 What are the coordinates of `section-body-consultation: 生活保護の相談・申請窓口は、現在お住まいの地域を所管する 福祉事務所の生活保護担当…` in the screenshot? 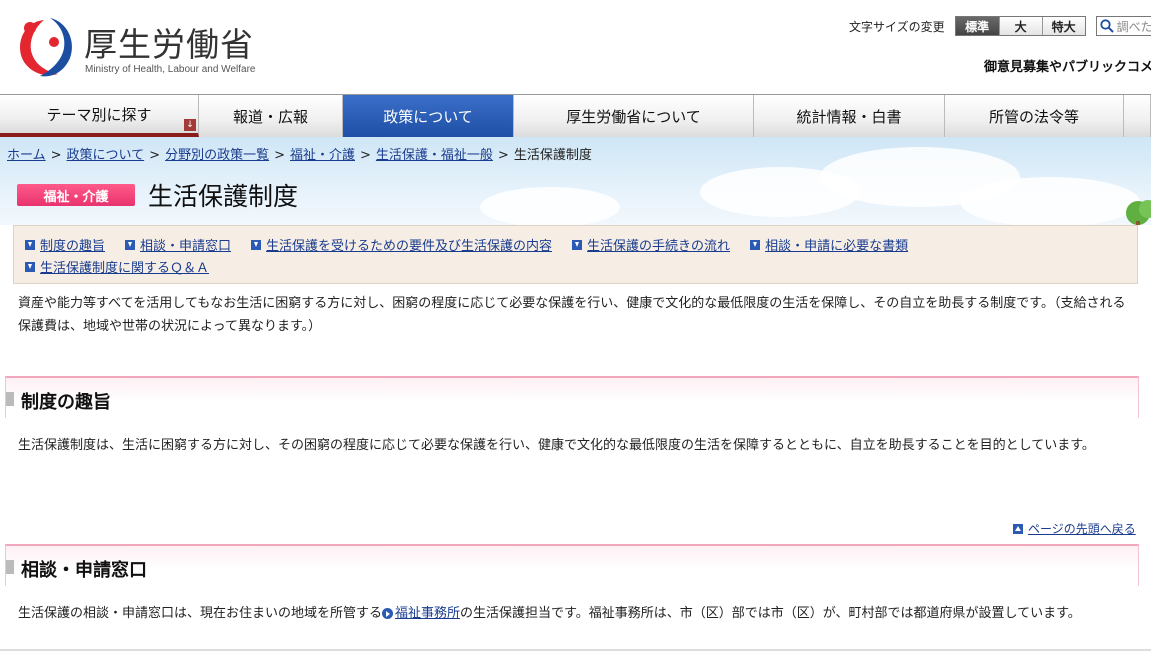 It's located at (578, 613).